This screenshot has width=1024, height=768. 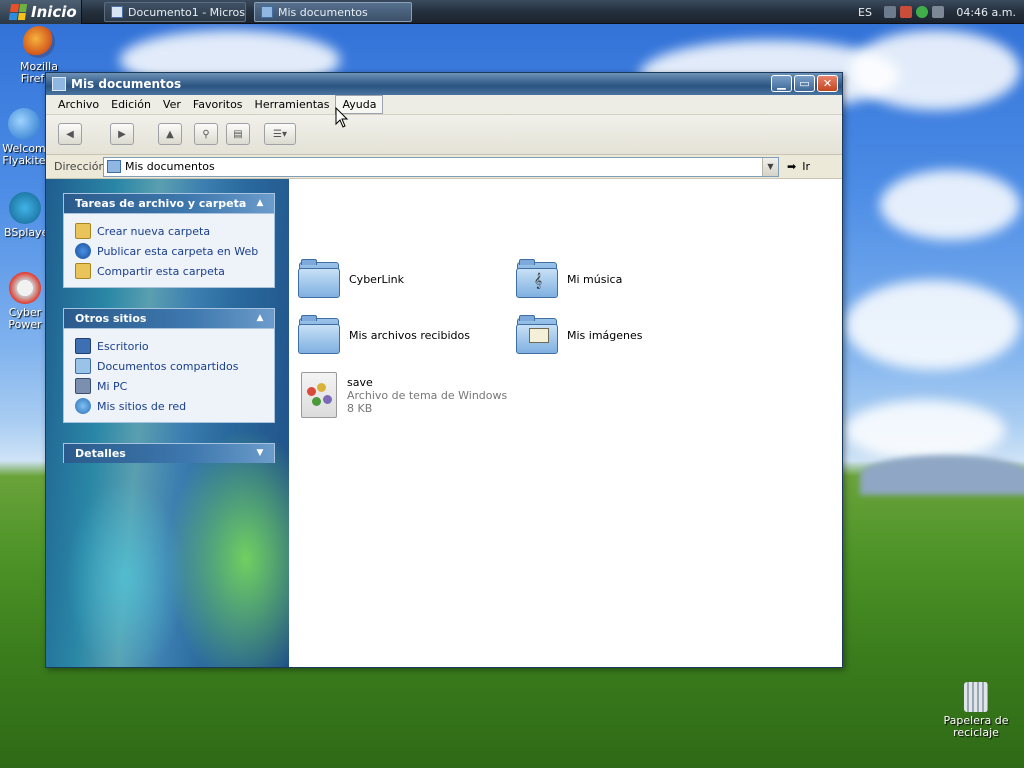 I want to click on music-folder-icon: 𝄞, so click(x=537, y=279).